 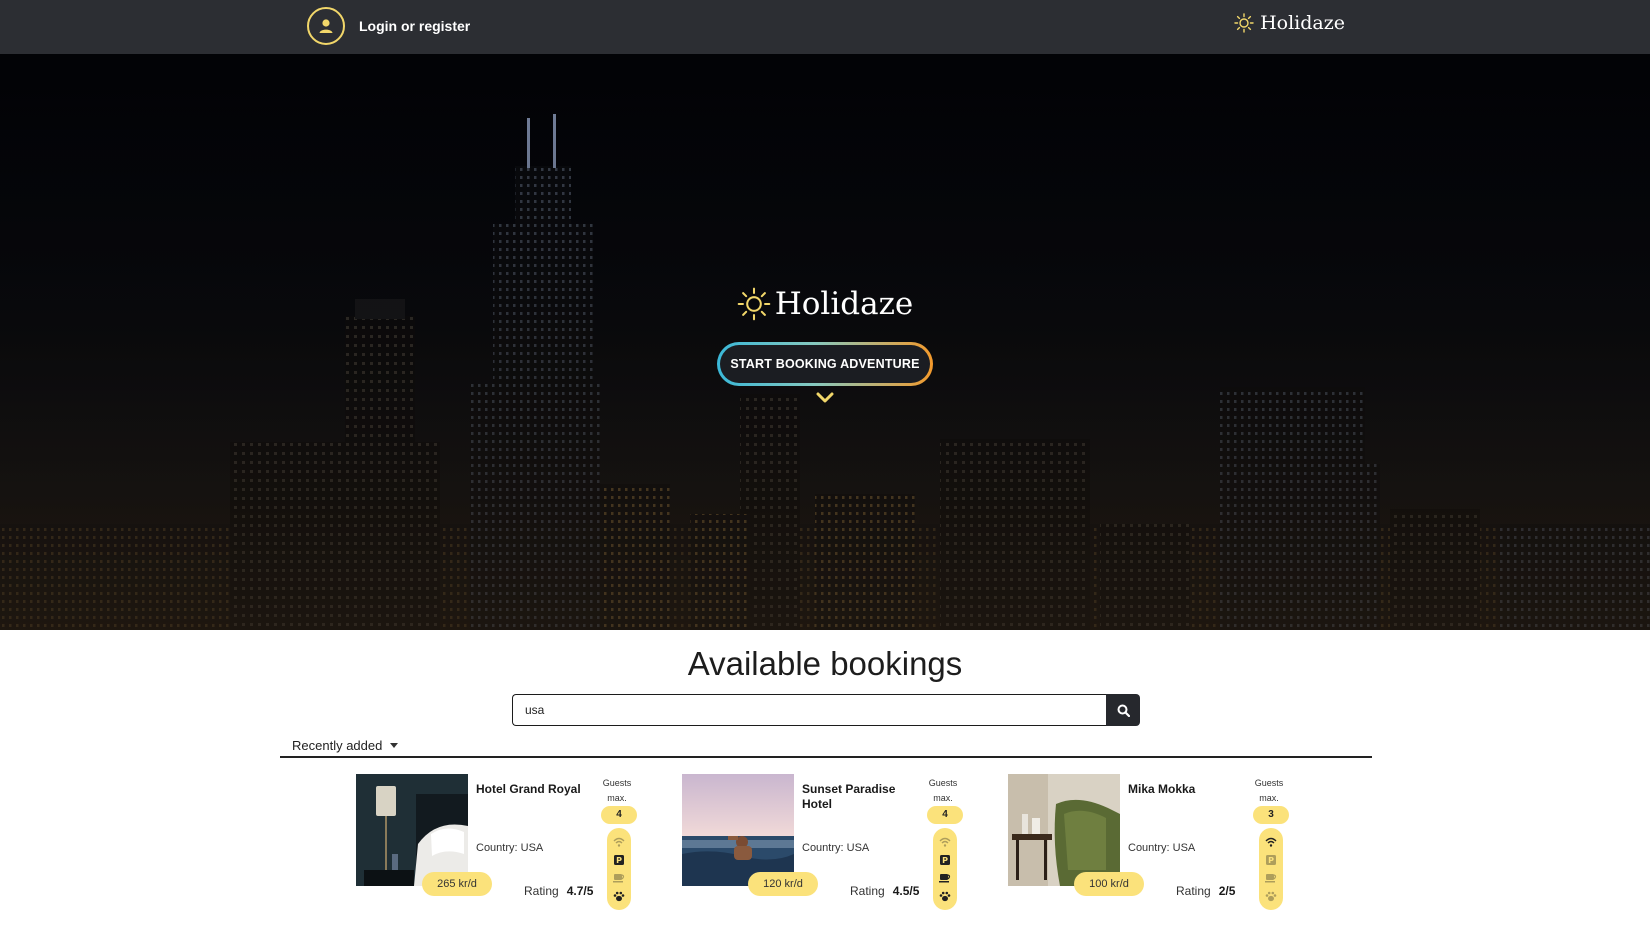 I want to click on top-navbar: Login or register Holidaze, so click(x=825, y=27).